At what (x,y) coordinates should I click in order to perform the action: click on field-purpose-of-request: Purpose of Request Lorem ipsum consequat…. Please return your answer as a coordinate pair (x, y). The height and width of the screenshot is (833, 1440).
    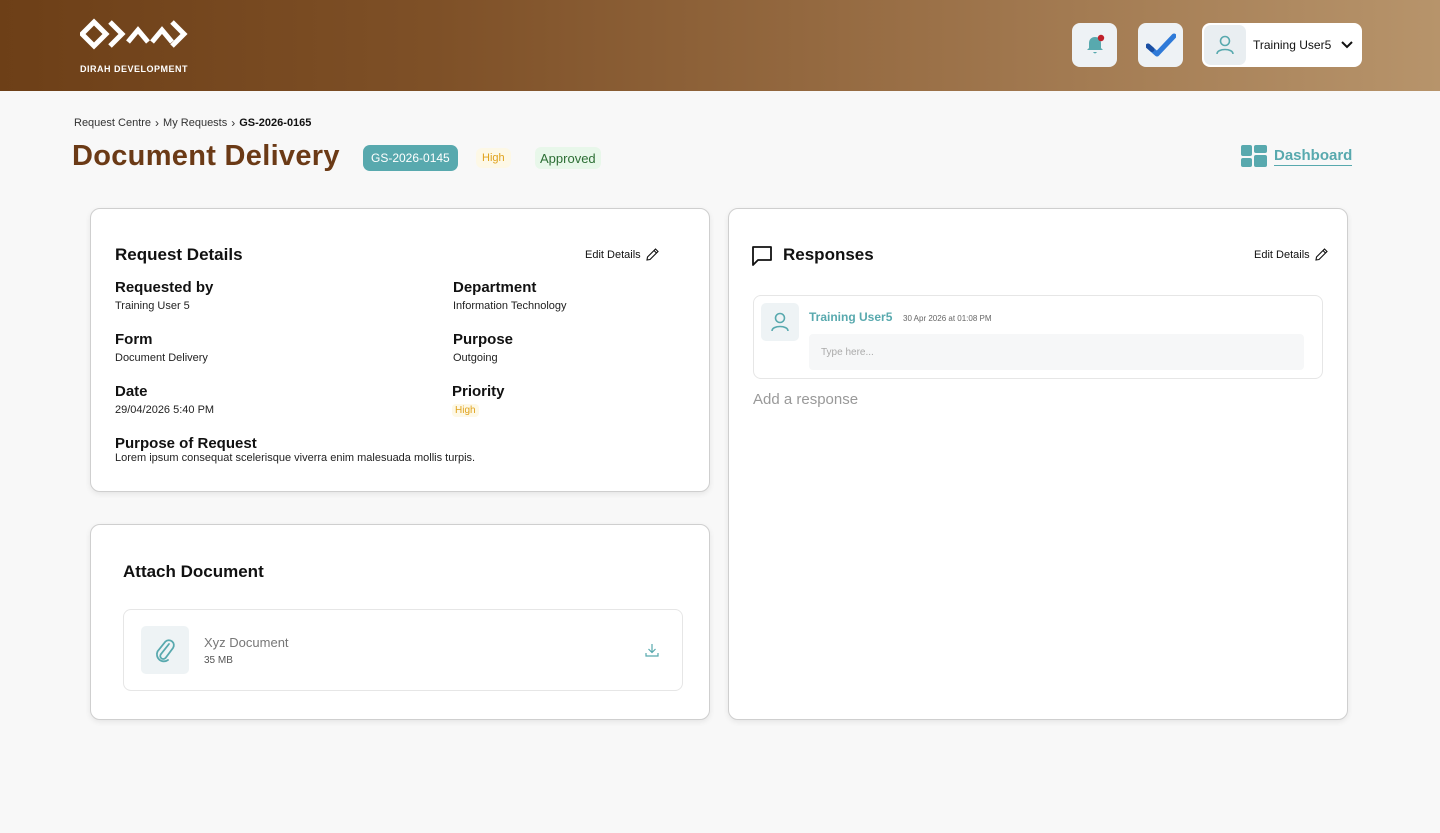
    Looking at the image, I should click on (295, 449).